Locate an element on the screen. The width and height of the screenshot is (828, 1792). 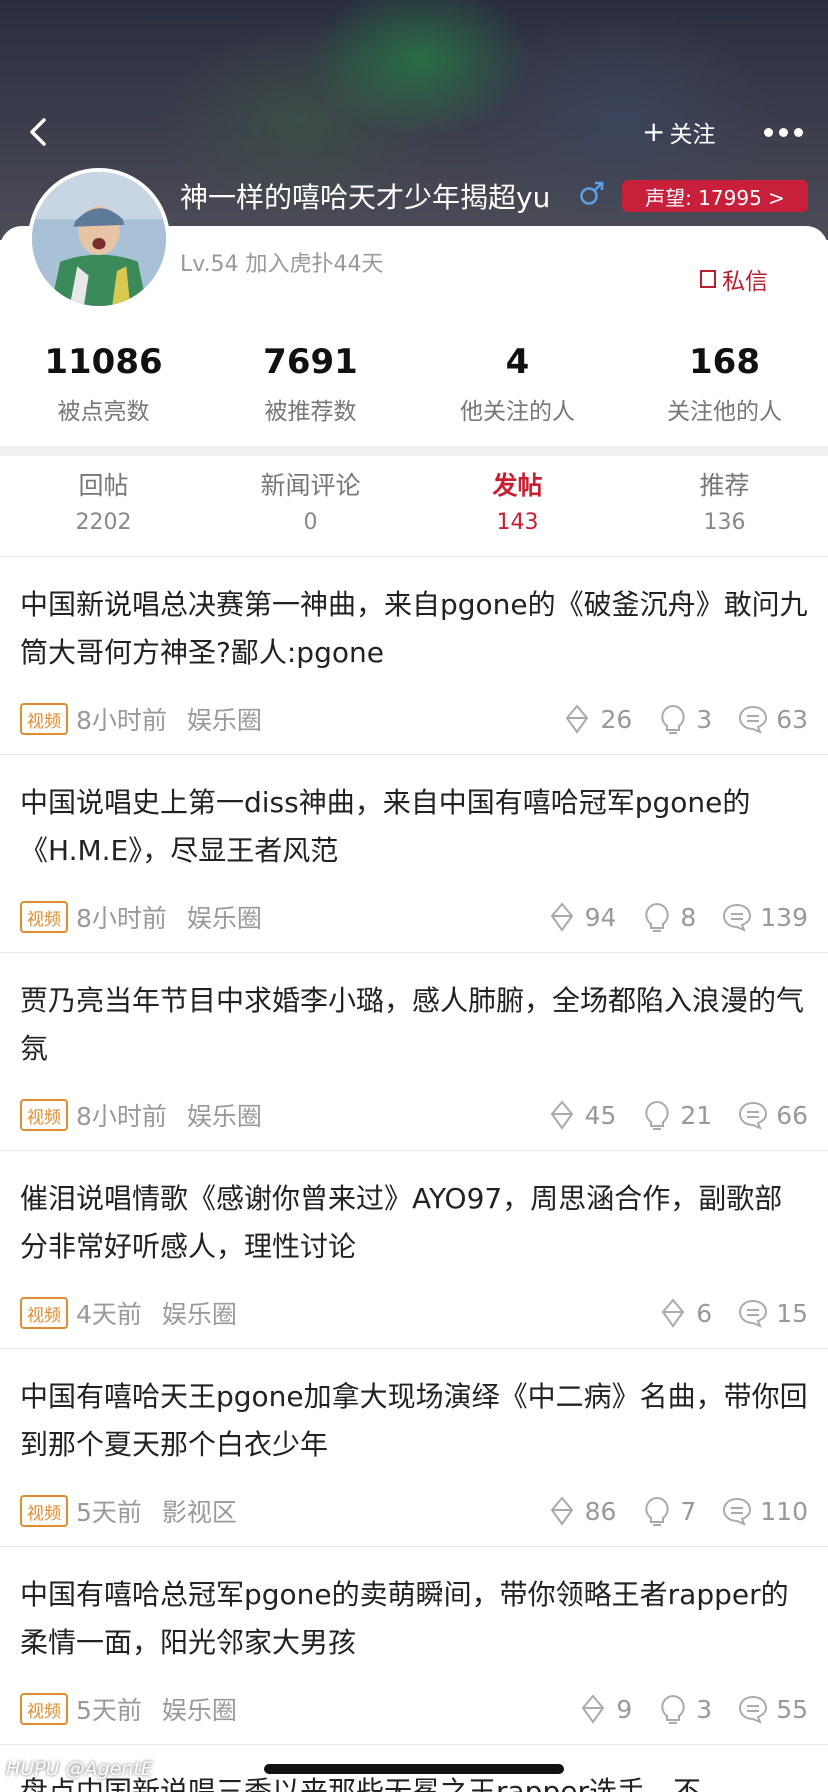
reputation-label: 声望: 17995 > is located at coordinates (715, 197).